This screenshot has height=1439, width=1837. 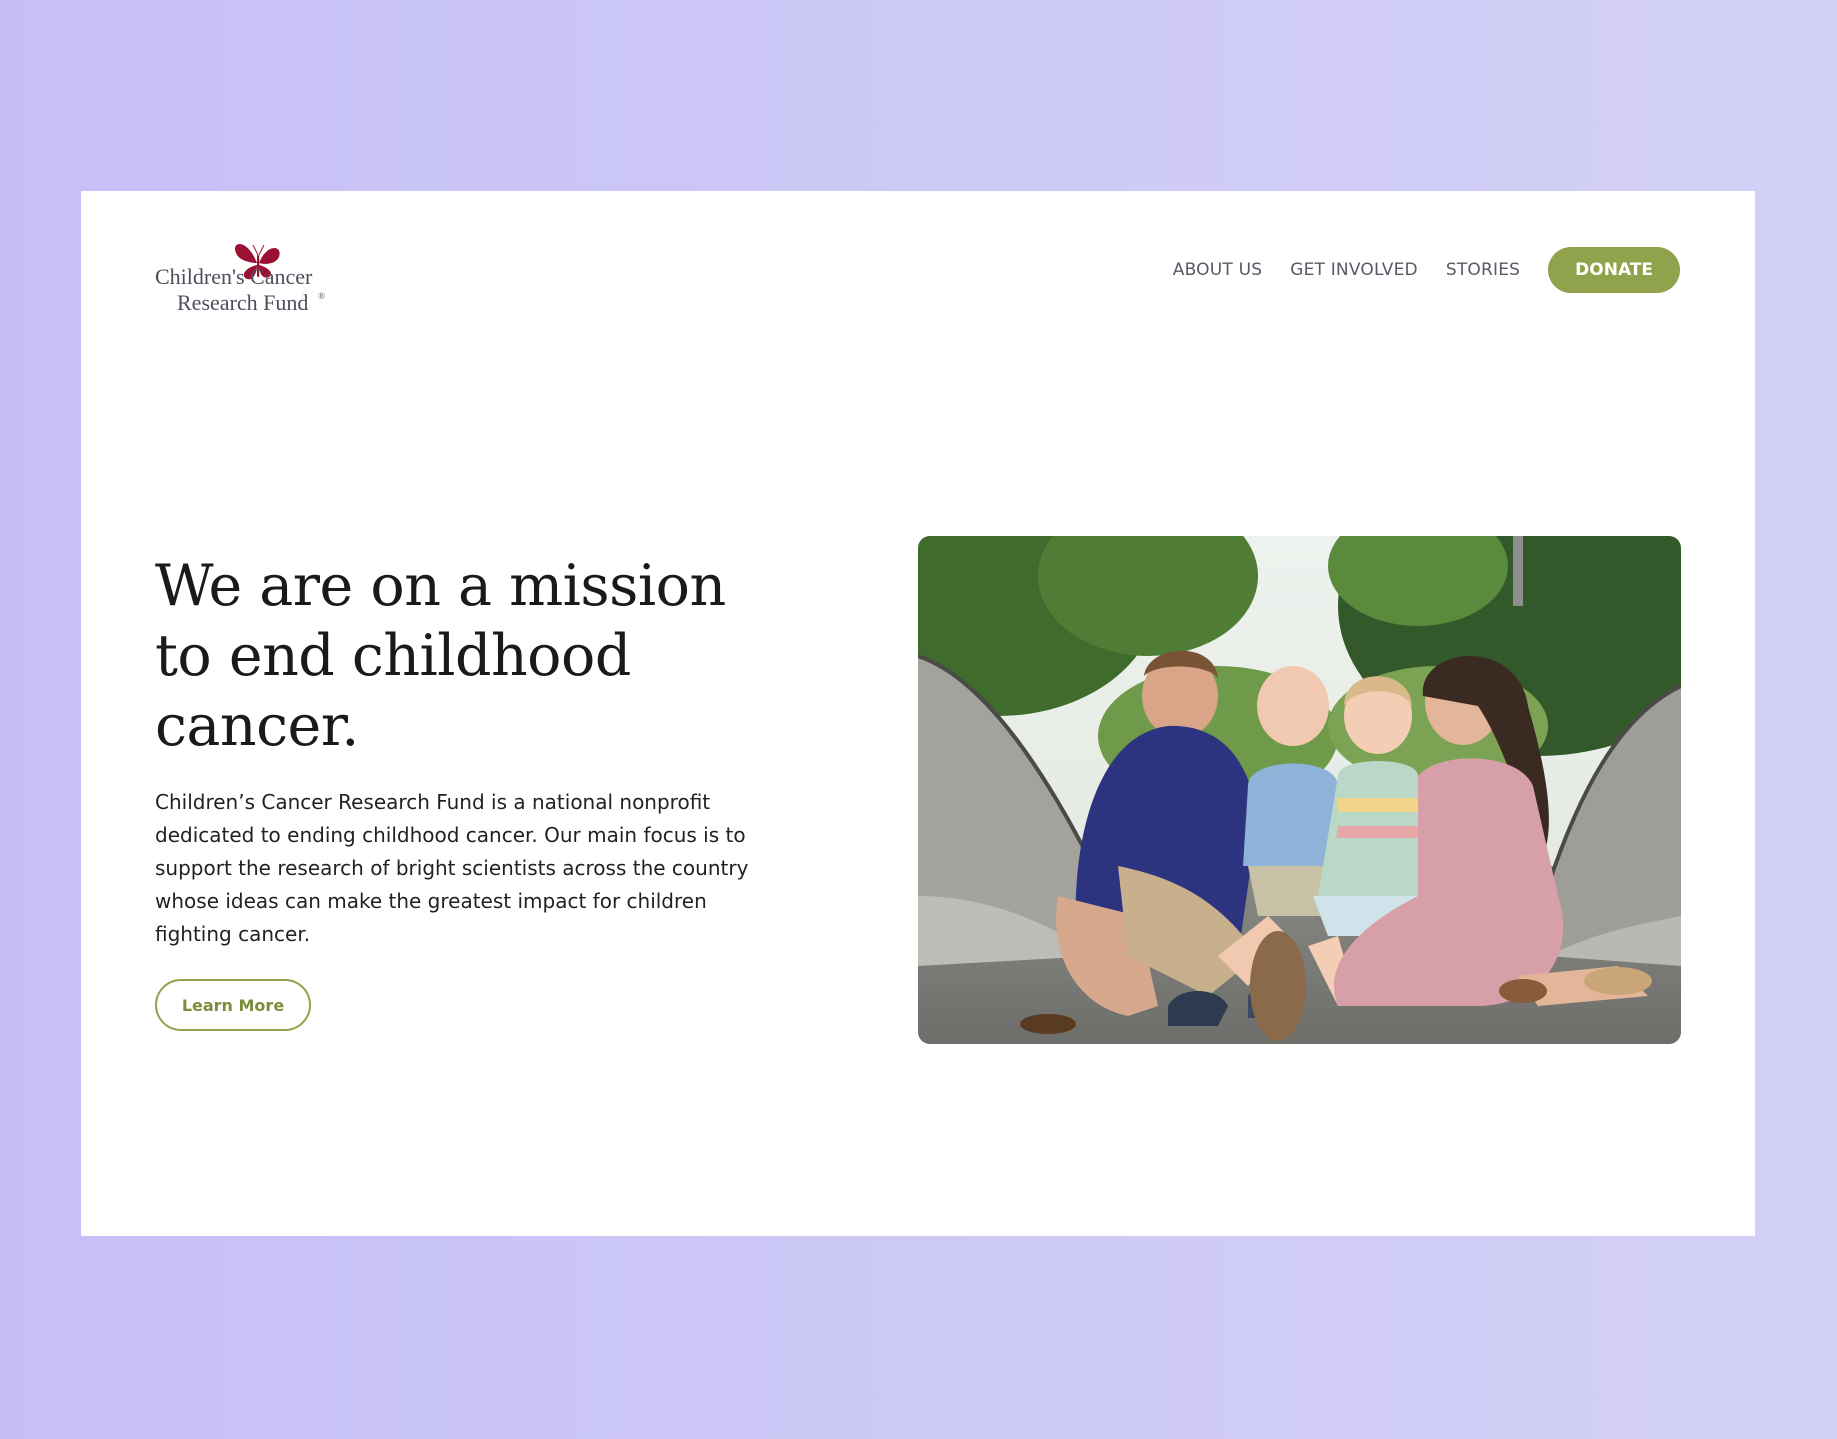 I want to click on site-logo: Children's Cancer Research Fund ®, so click(x=255, y=272).